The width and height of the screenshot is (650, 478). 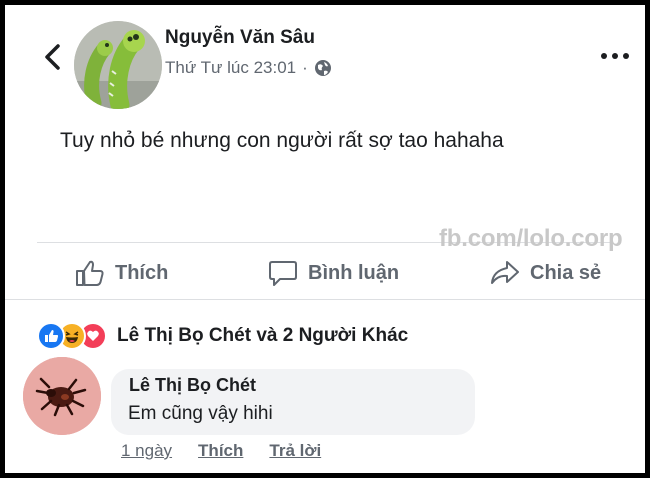 I want to click on thumbs-up-icon, so click(x=90, y=273).